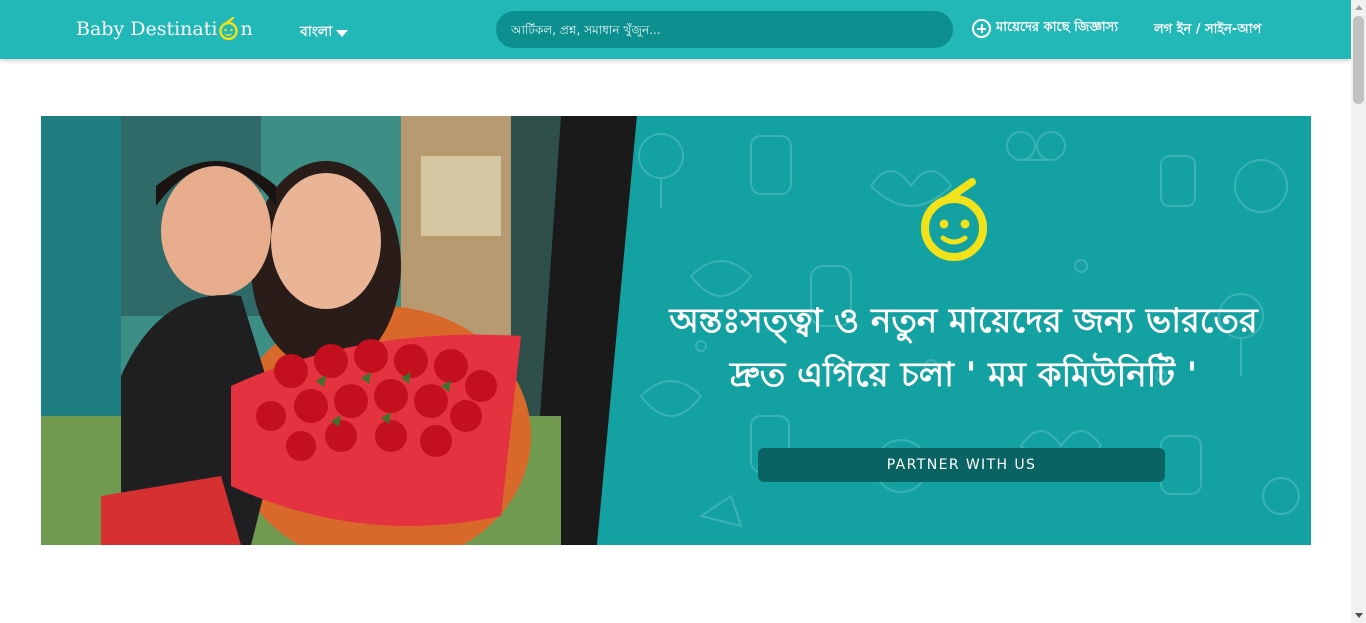  I want to click on ask-mothers-button: মায়েদের কাছে জিজ্ঞাস্য, so click(1045, 28).